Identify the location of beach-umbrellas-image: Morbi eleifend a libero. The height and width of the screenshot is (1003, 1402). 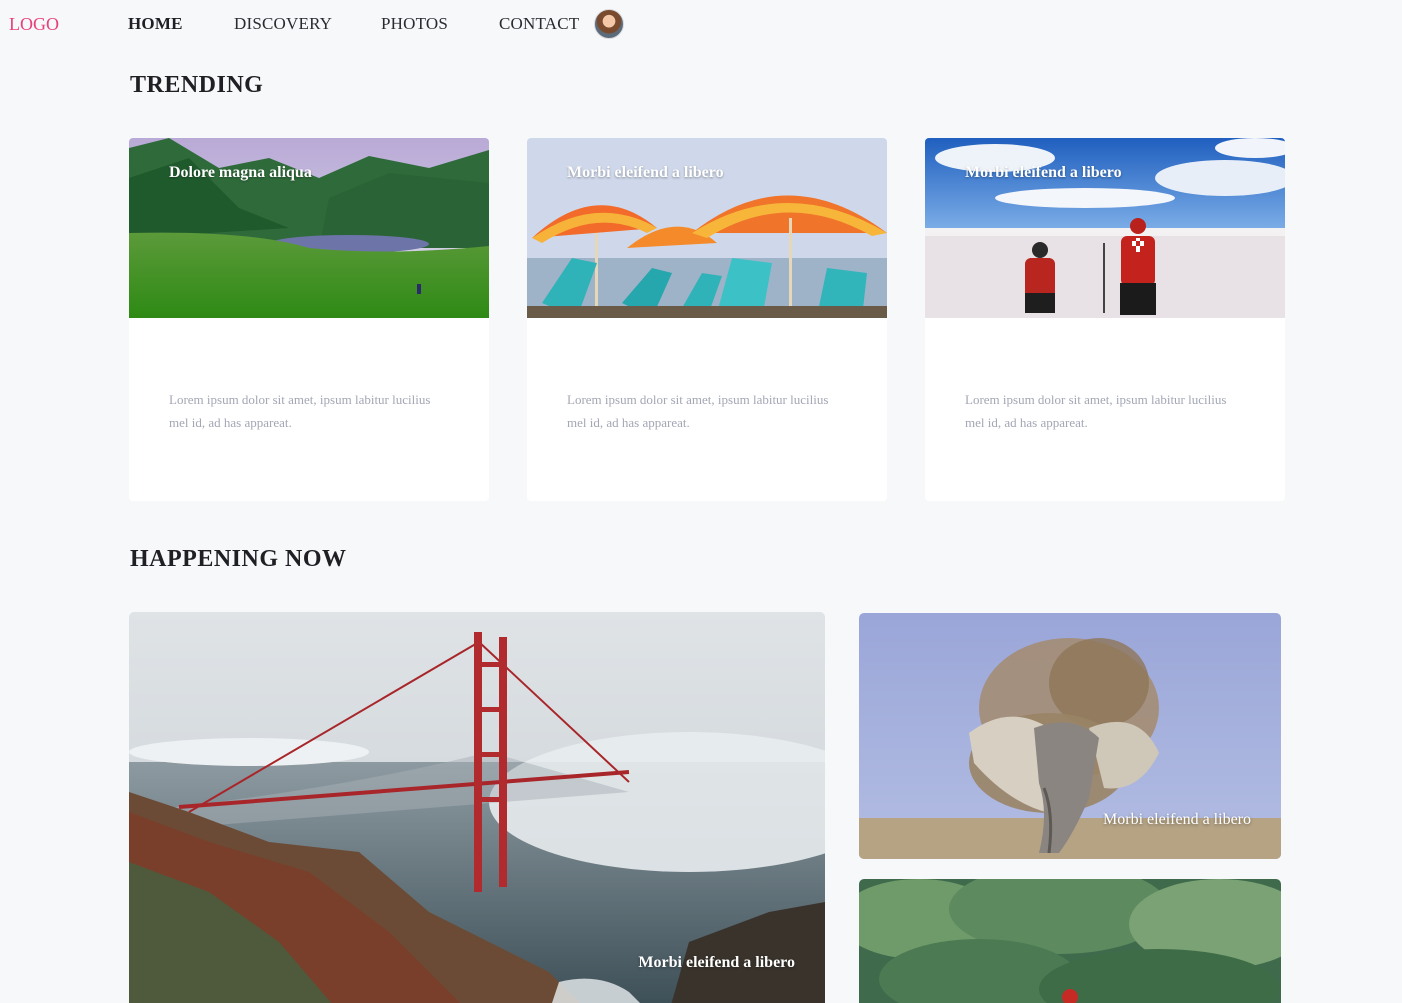
(707, 228).